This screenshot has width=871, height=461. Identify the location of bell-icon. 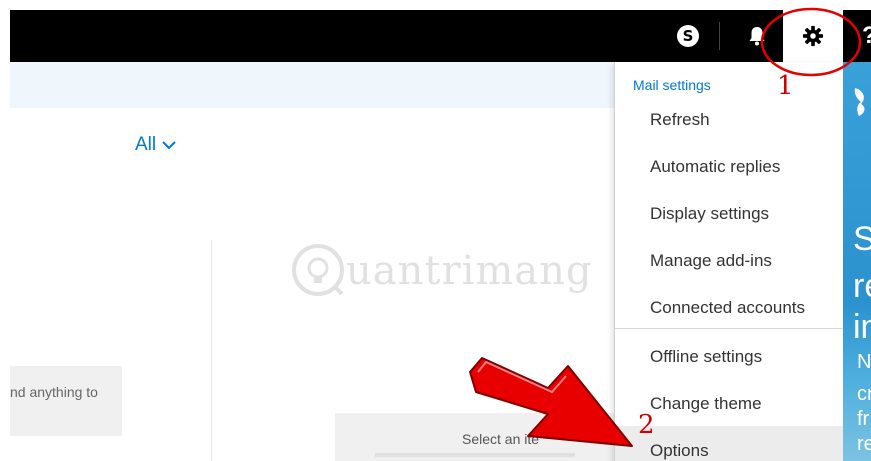
(757, 36).